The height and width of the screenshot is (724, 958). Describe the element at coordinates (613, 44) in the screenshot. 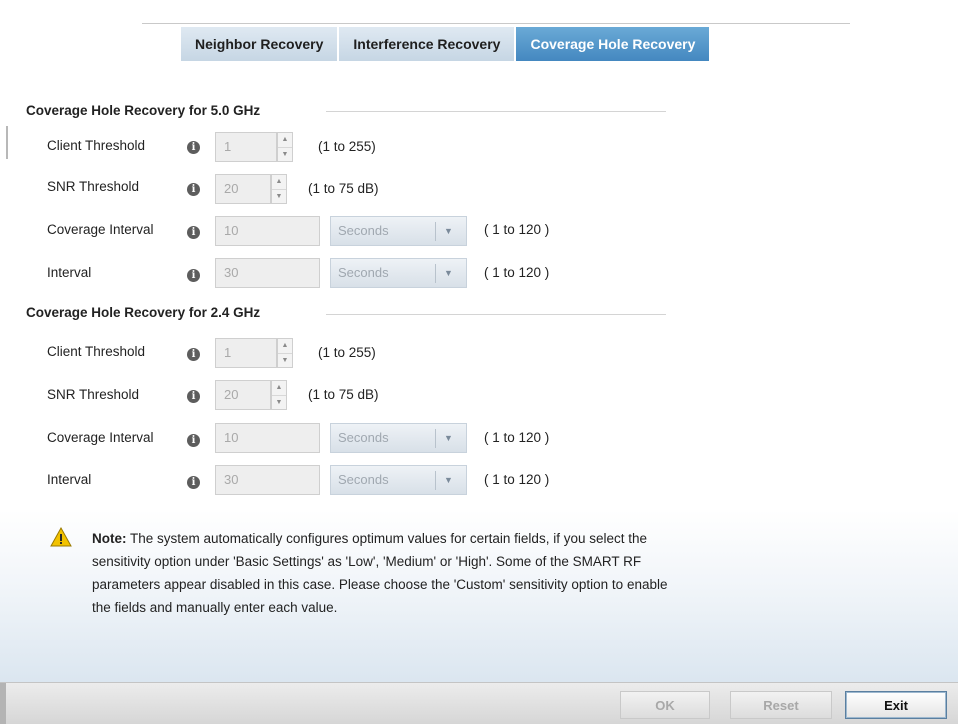

I see `tab-coverage-hole-recovery: Coverage Hole Recovery` at that location.